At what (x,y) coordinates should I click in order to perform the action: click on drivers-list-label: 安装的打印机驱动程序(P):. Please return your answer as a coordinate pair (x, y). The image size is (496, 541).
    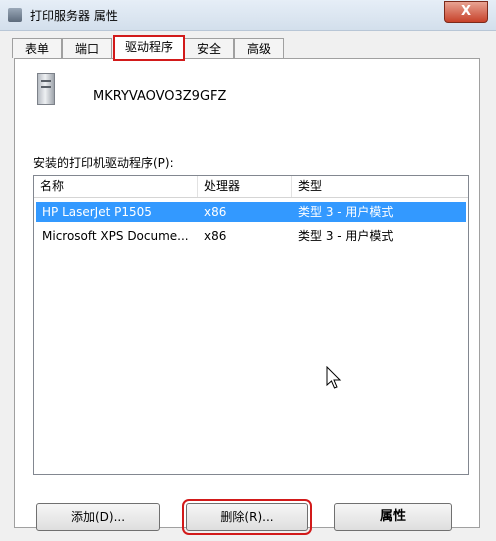
    Looking at the image, I should click on (103, 163).